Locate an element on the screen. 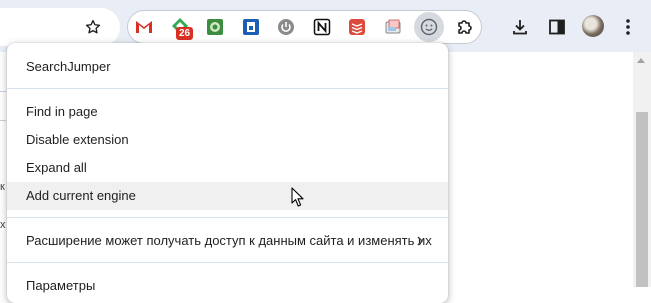 This screenshot has height=303, width=651. scrollbar-thumb is located at coordinates (642, 199).